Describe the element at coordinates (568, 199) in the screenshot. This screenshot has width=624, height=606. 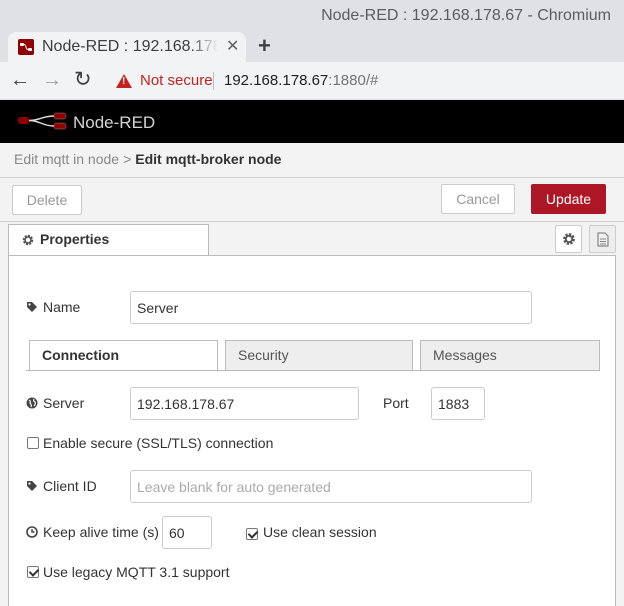
I see `update-button: Update` at that location.